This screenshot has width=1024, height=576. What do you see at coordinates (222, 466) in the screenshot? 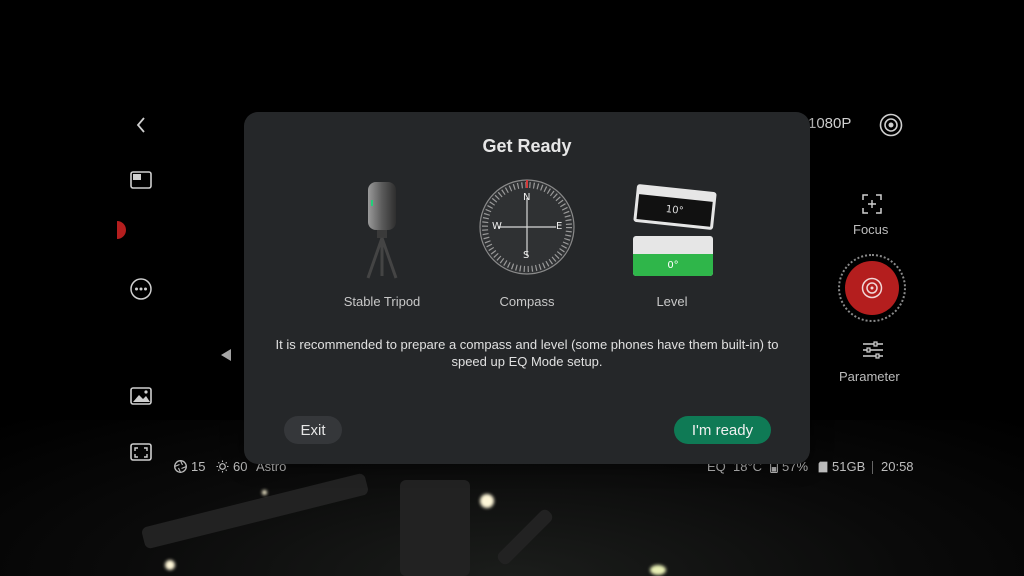
I see `sun-icon` at bounding box center [222, 466].